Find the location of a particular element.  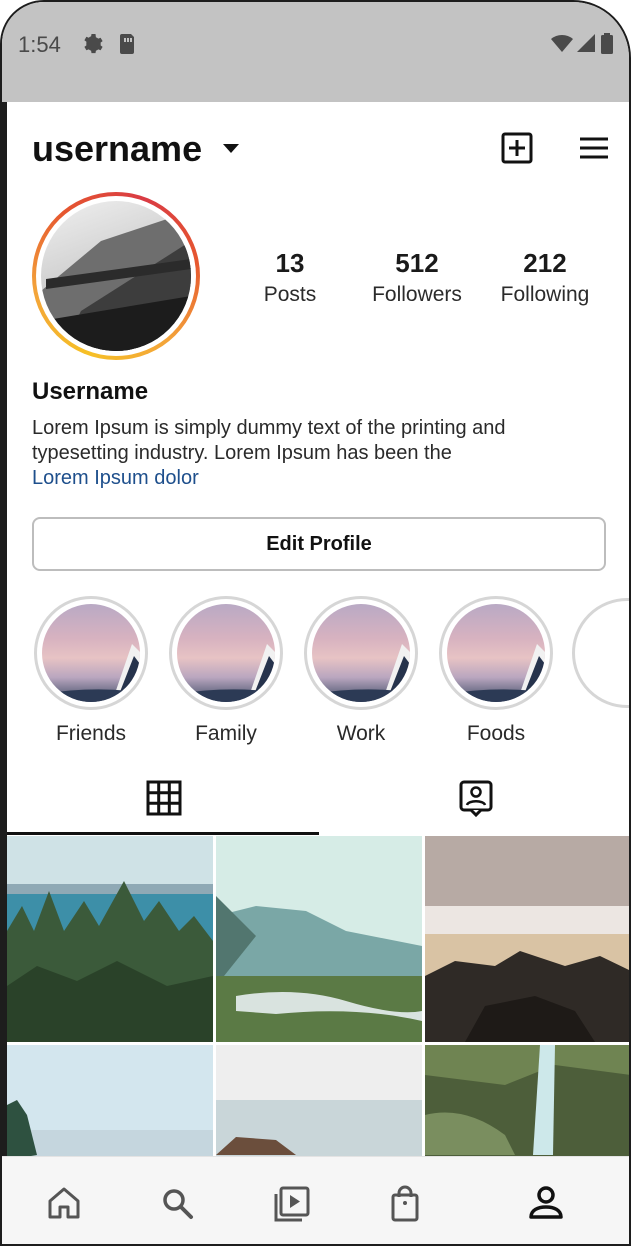

highlight-work: Work is located at coordinates (361, 671).